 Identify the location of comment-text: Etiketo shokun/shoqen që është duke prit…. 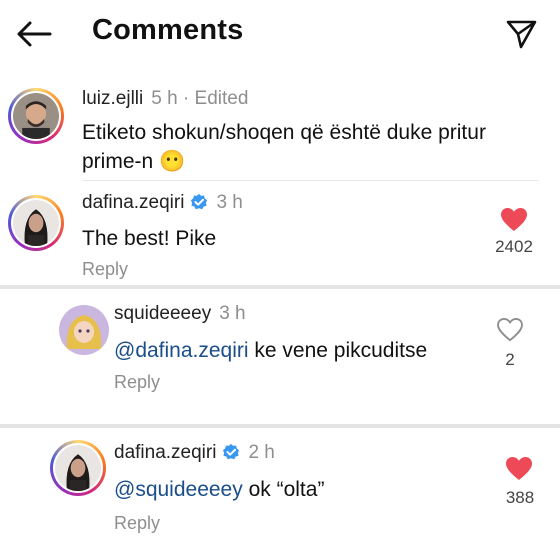
(284, 147).